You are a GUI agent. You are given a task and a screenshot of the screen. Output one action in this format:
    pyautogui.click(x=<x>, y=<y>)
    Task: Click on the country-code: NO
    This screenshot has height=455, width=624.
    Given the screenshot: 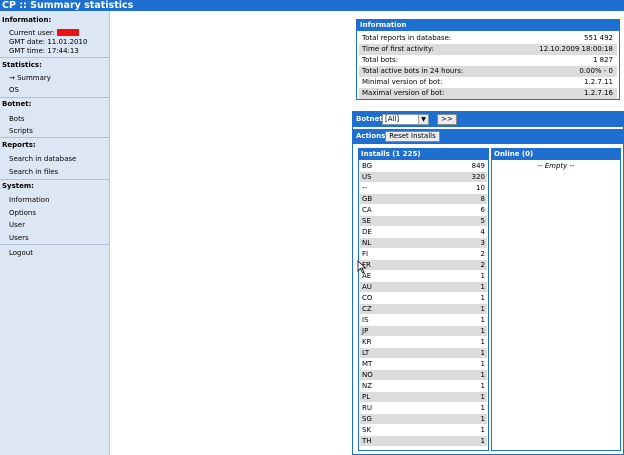 What is the action you would take?
    pyautogui.click(x=367, y=375)
    